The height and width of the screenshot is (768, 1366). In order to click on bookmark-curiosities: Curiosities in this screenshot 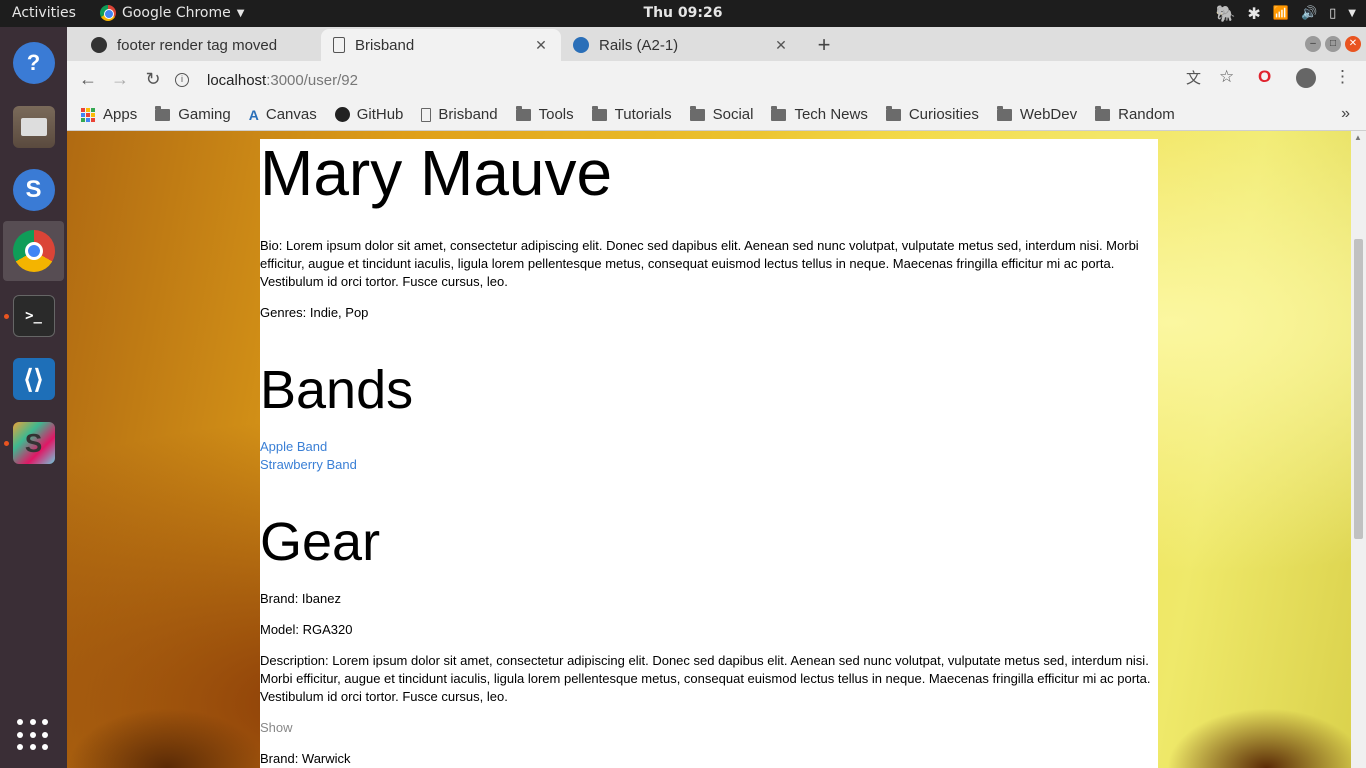, I will do `click(932, 114)`.